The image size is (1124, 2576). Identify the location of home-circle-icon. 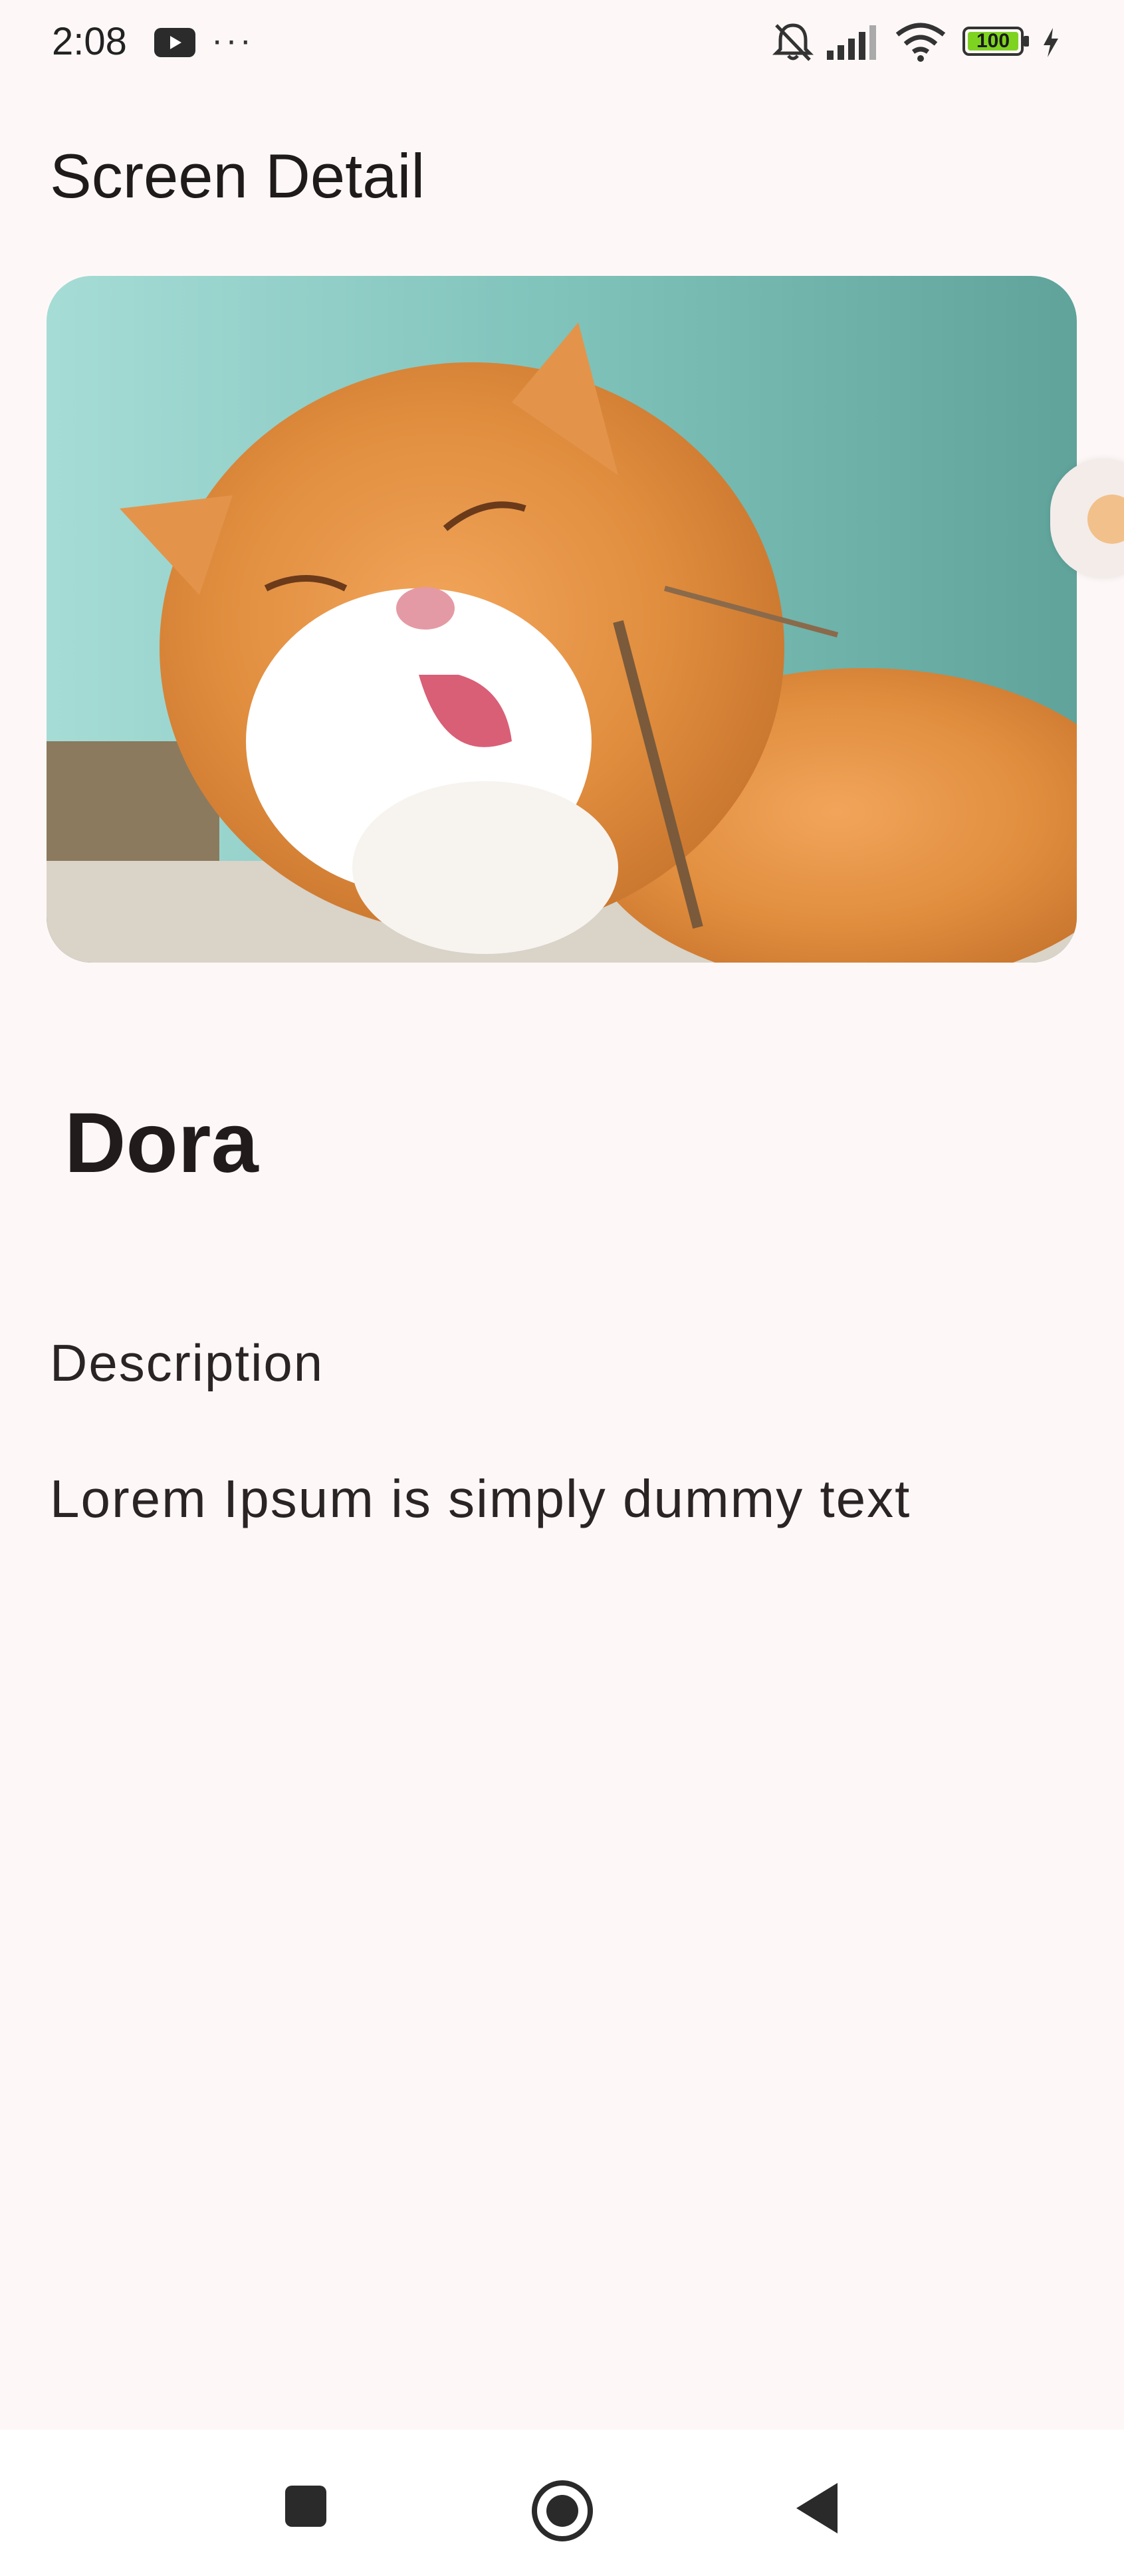
(562, 2511).